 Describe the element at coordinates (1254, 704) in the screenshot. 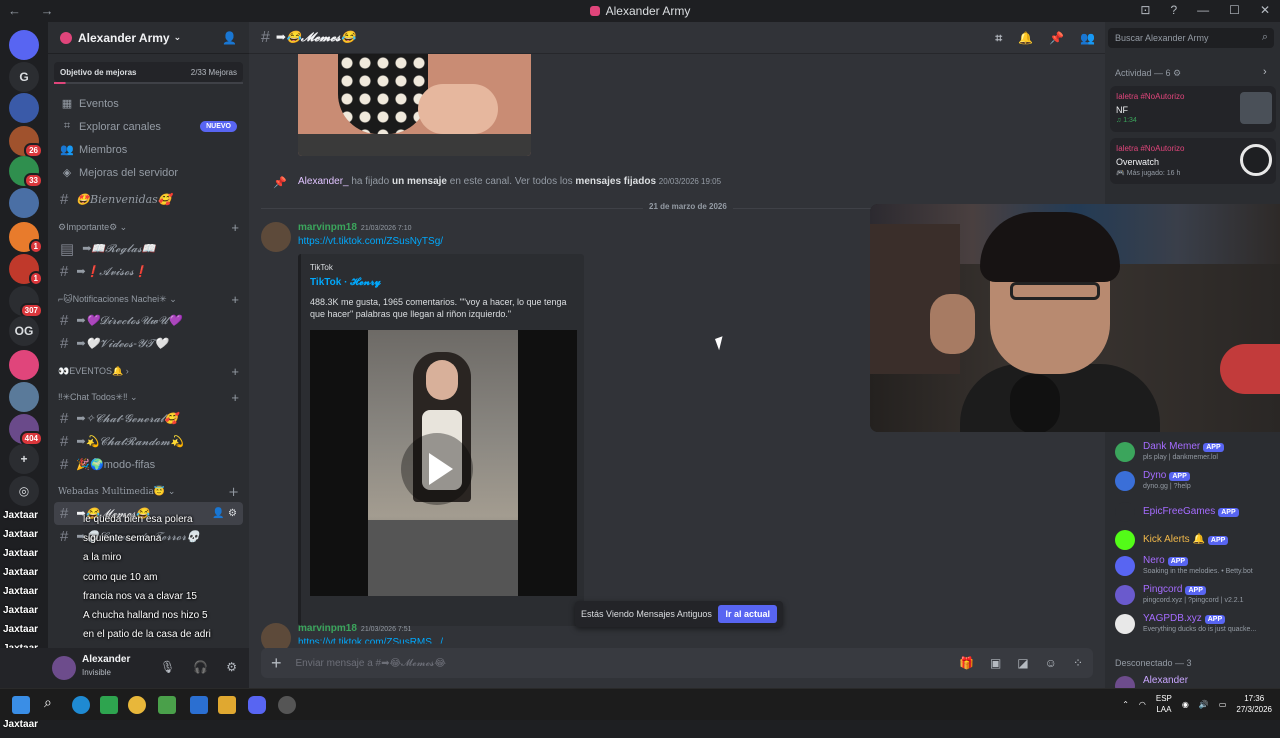

I see `clock: 17:36 27/3/2026` at that location.